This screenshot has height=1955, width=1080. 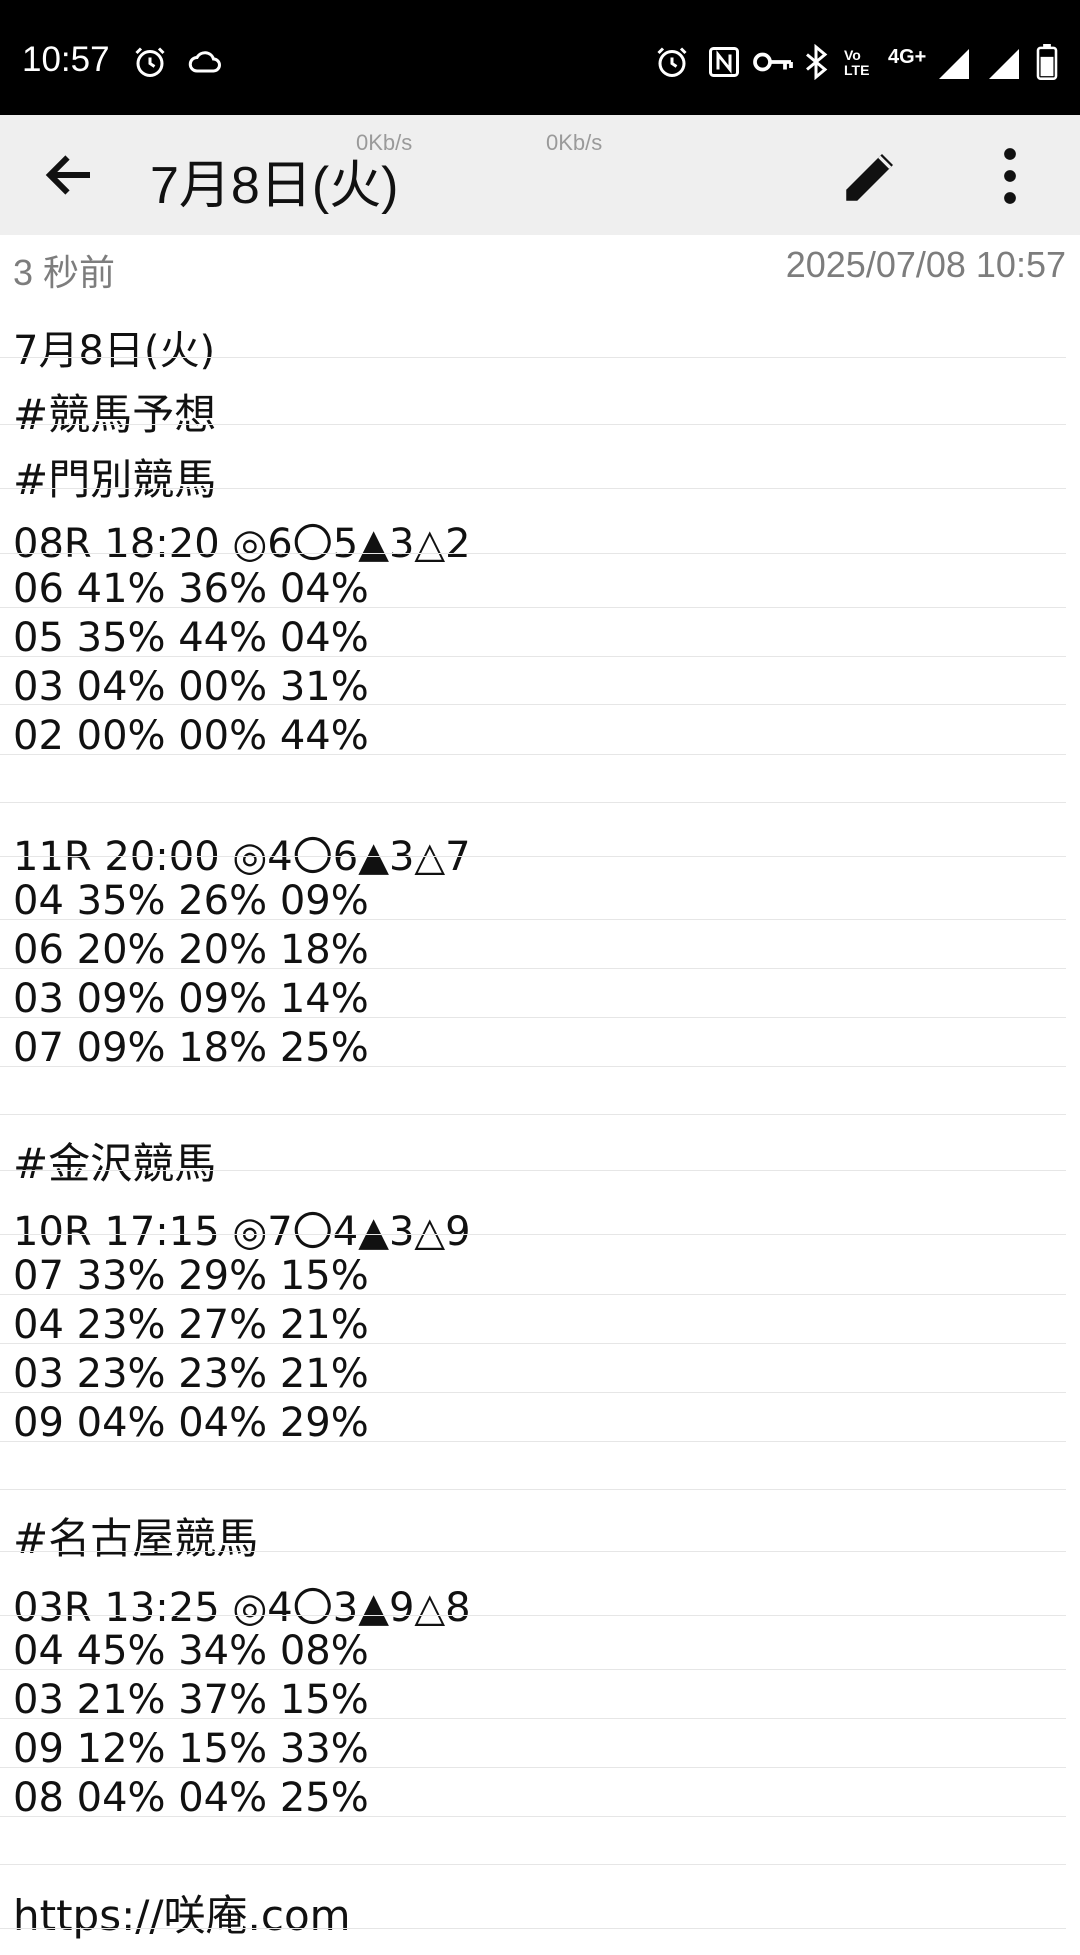 What do you see at coordinates (191, 1325) in the screenshot?
I see `note-line: 04 23% 27% 21%` at bounding box center [191, 1325].